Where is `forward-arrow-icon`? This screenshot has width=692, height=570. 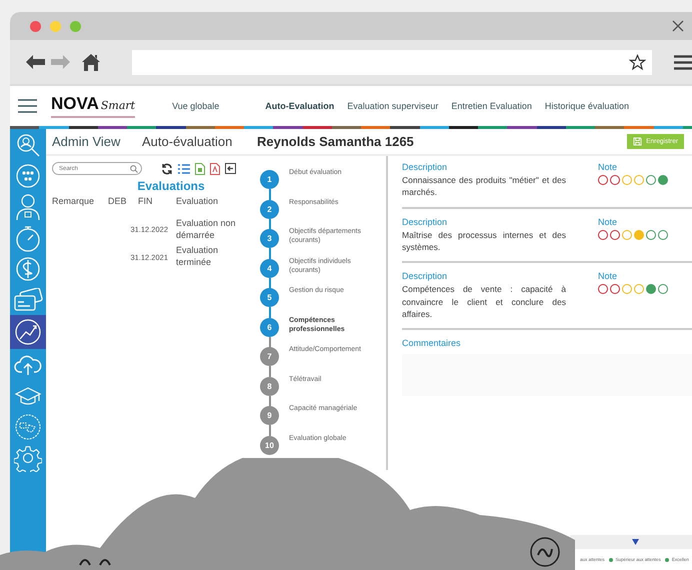 forward-arrow-icon is located at coordinates (60, 62).